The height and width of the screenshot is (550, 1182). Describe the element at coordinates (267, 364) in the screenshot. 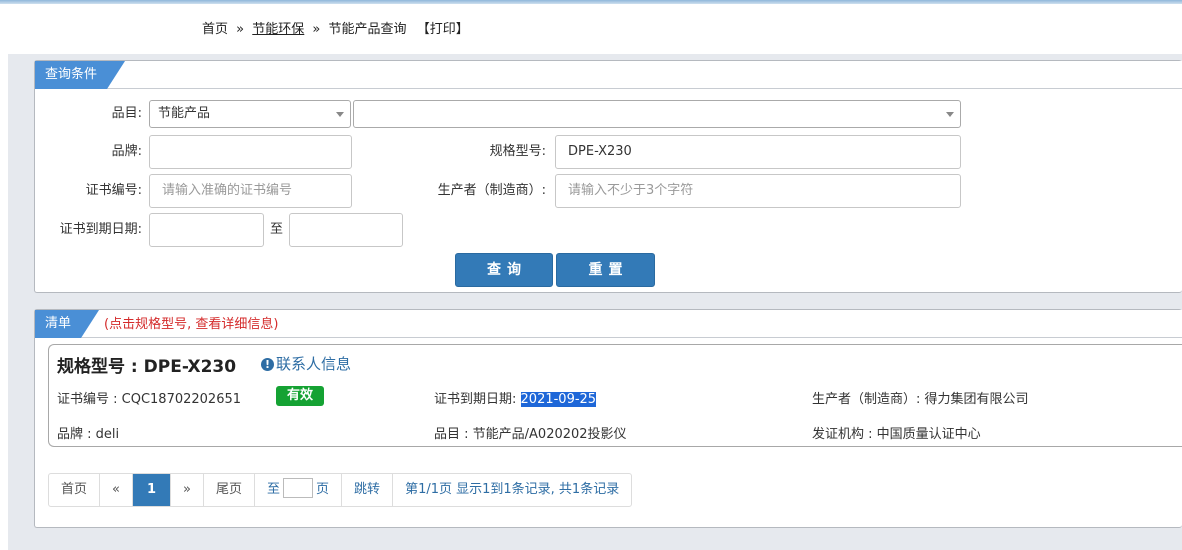

I see `exclamation-circle-icon: !` at that location.